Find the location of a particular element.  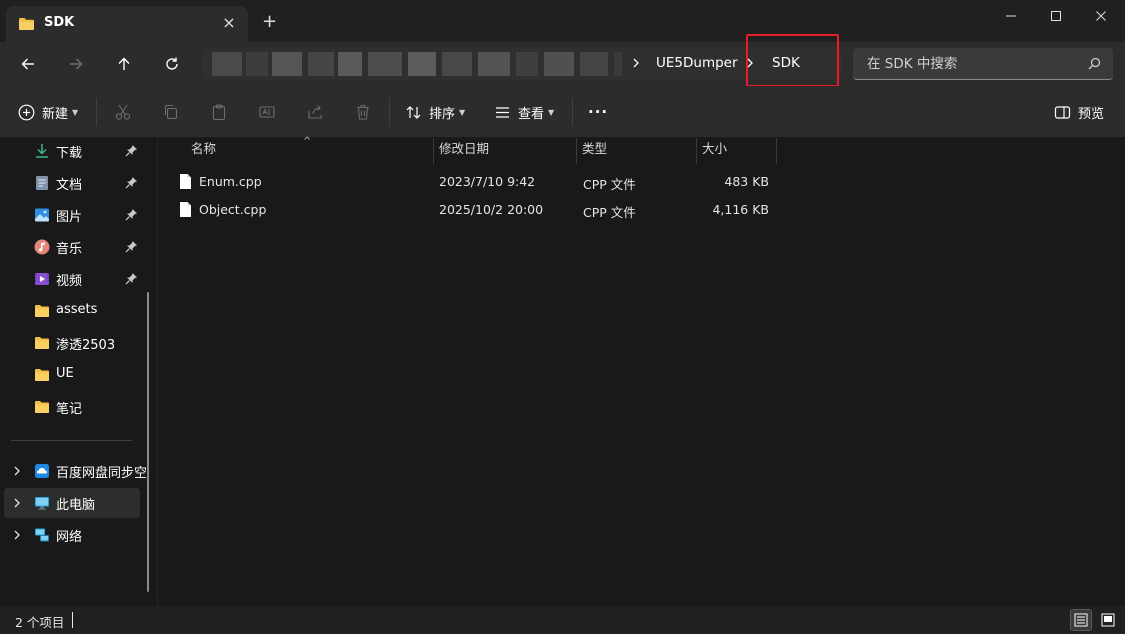

preview-pane-icon is located at coordinates (1062, 112).